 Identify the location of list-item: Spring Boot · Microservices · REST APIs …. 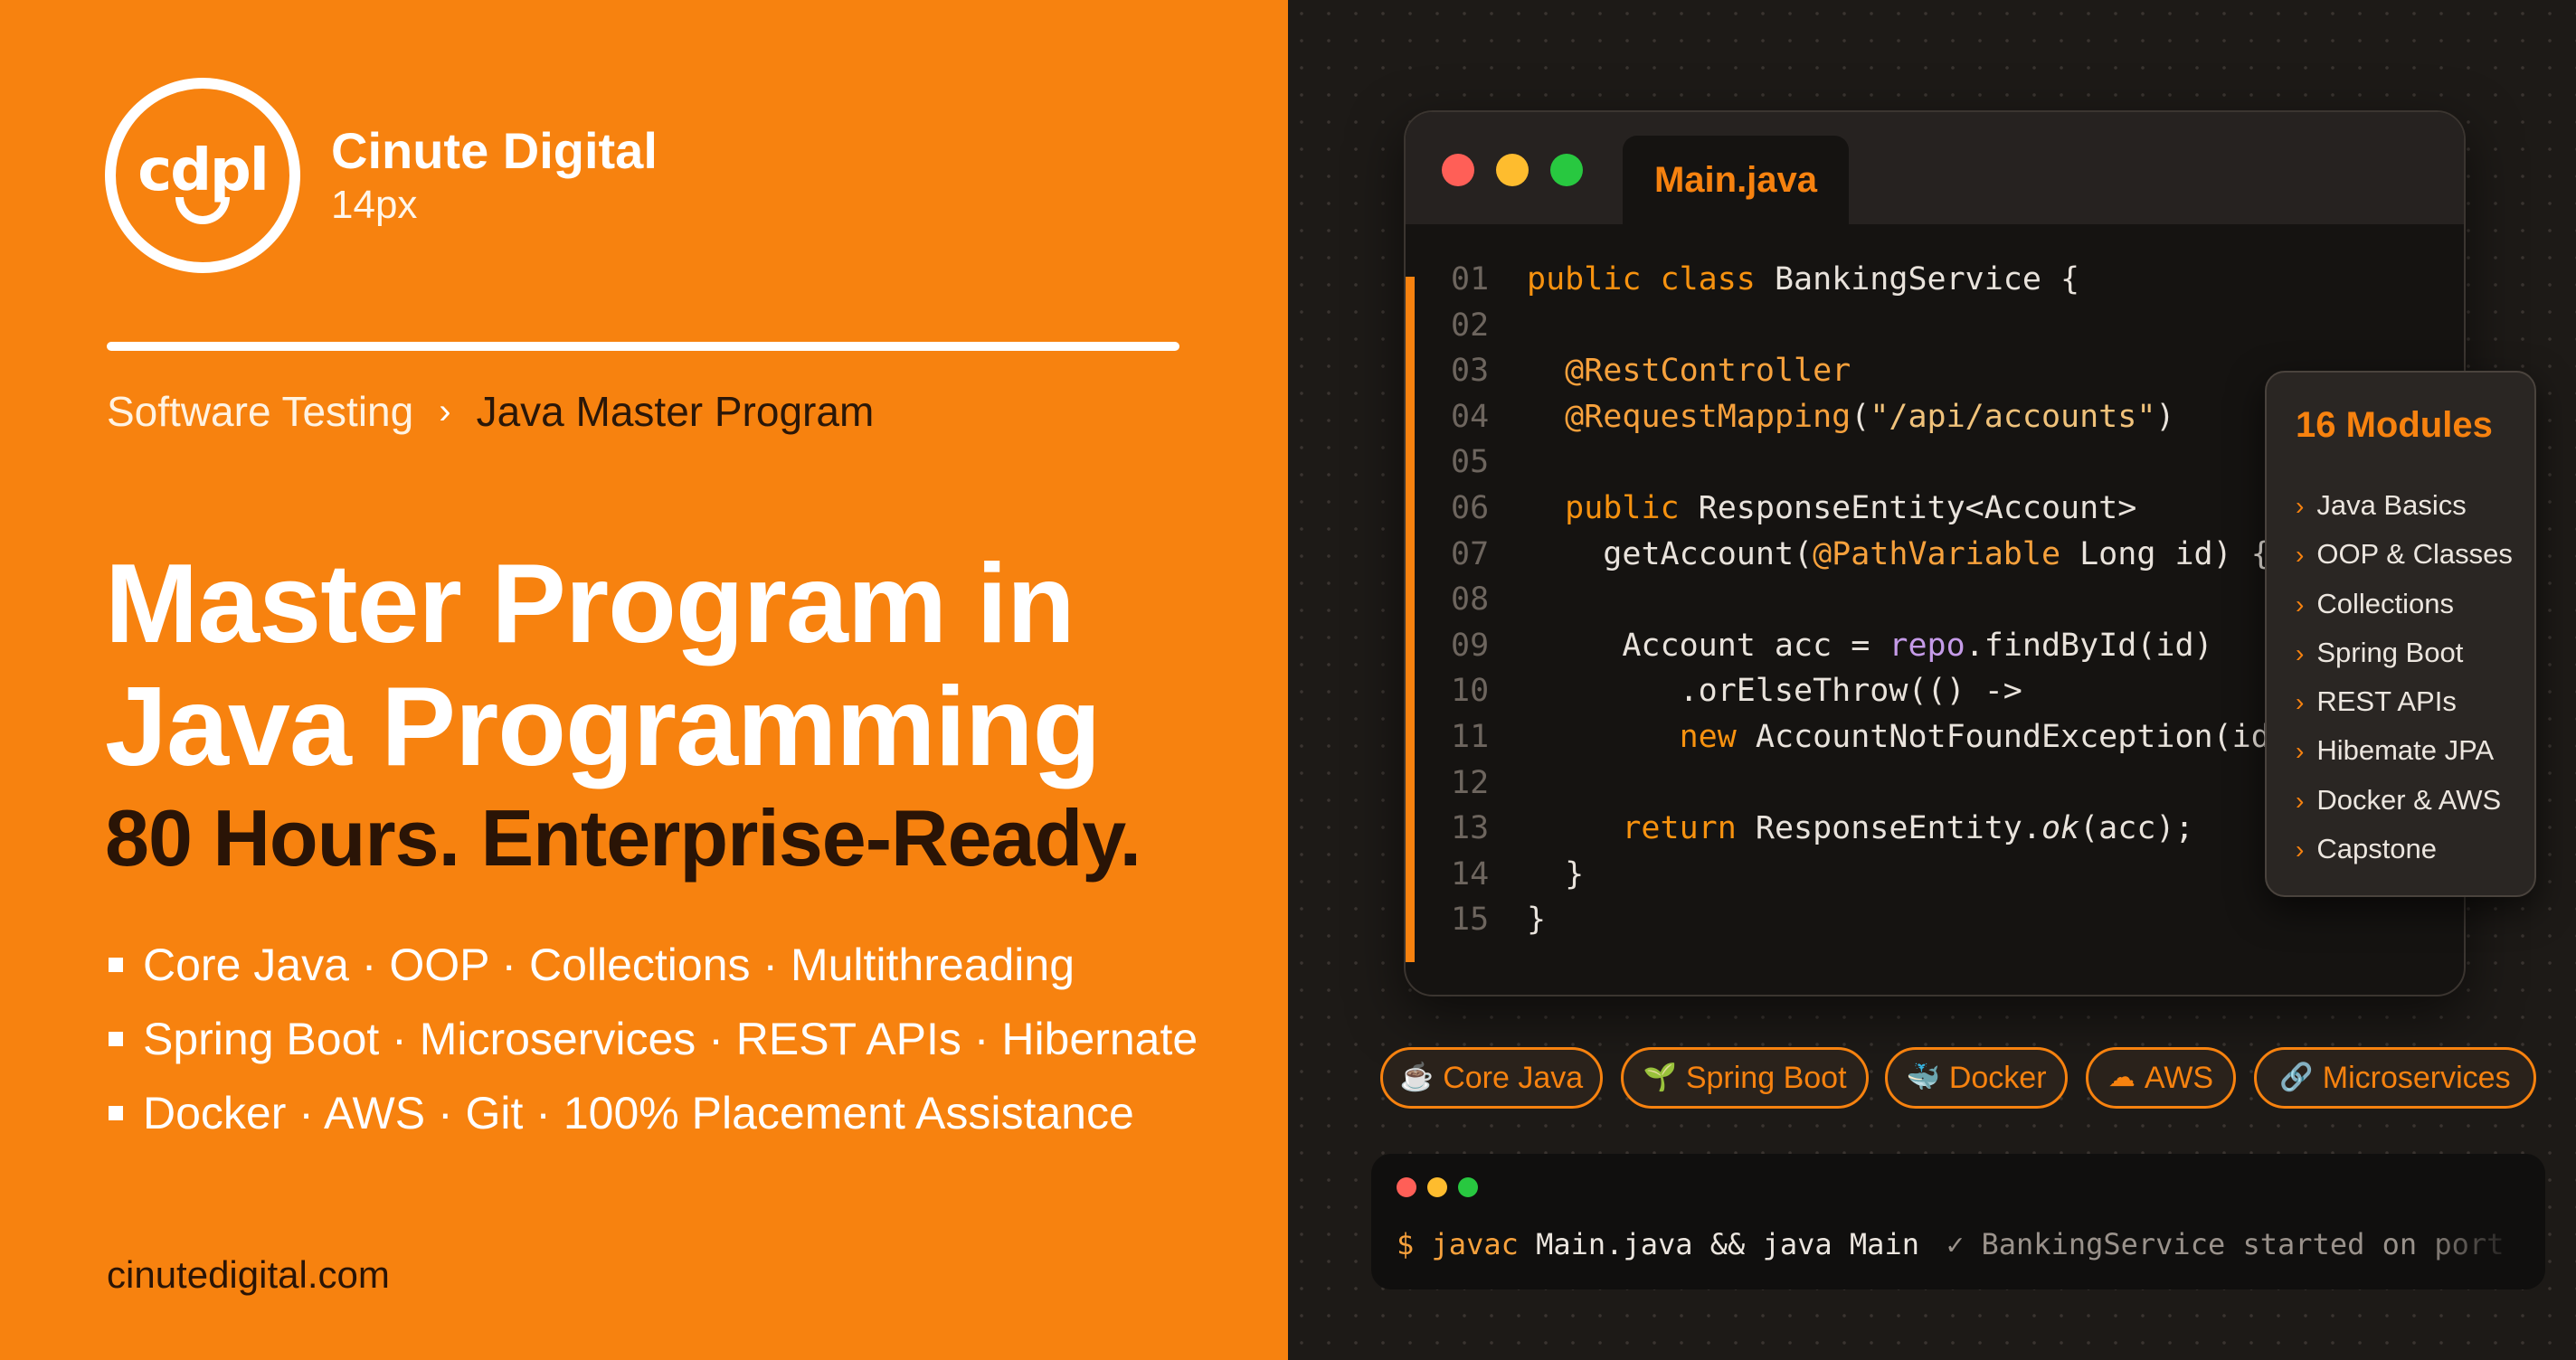
(654, 1039).